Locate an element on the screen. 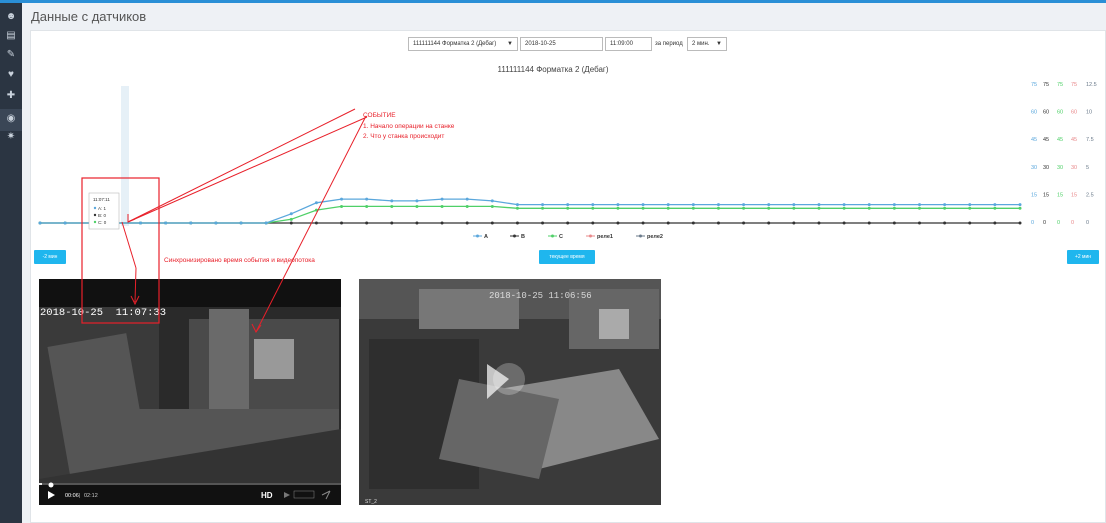  current-time-button: текущее время is located at coordinates (567, 257).